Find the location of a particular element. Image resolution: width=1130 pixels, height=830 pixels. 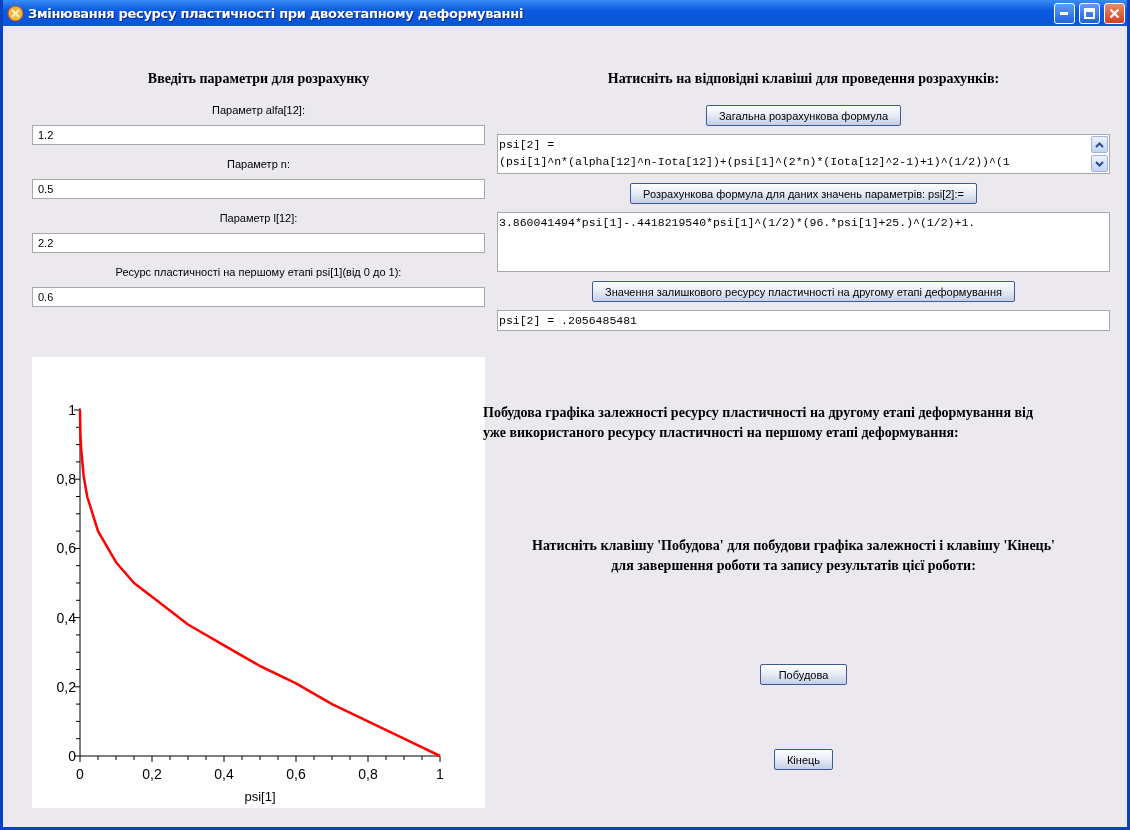

output-field: psi[2] = (psi[1]^n*(alpha[12]^n-Iota[12])+(psi[1]^(2*n)*(Iota[12]^2-1)+1)^(1/2))^(1 is located at coordinates (803, 154).